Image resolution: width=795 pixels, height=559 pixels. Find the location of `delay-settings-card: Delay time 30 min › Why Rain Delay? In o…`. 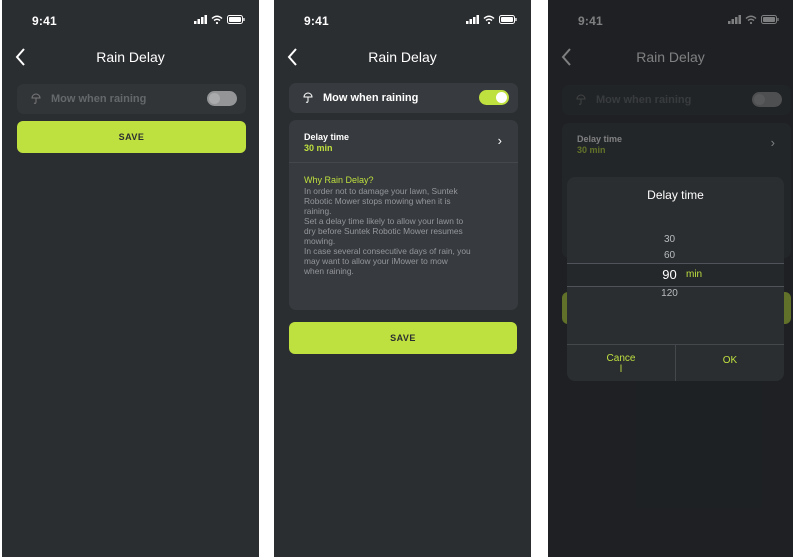

delay-settings-card: Delay time 30 min › Why Rain Delay? In o… is located at coordinates (403, 215).